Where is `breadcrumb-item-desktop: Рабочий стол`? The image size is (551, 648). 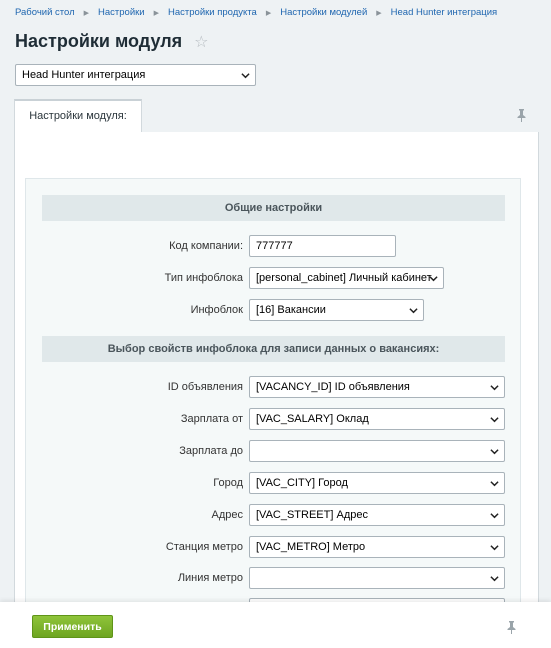 breadcrumb-item-desktop: Рабочий стол is located at coordinates (45, 12).